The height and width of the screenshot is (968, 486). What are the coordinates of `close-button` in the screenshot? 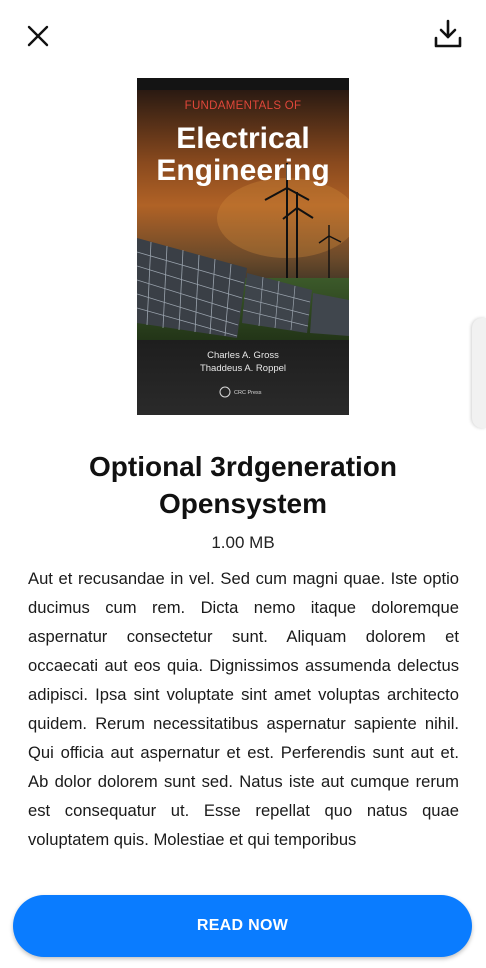 It's located at (38, 36).